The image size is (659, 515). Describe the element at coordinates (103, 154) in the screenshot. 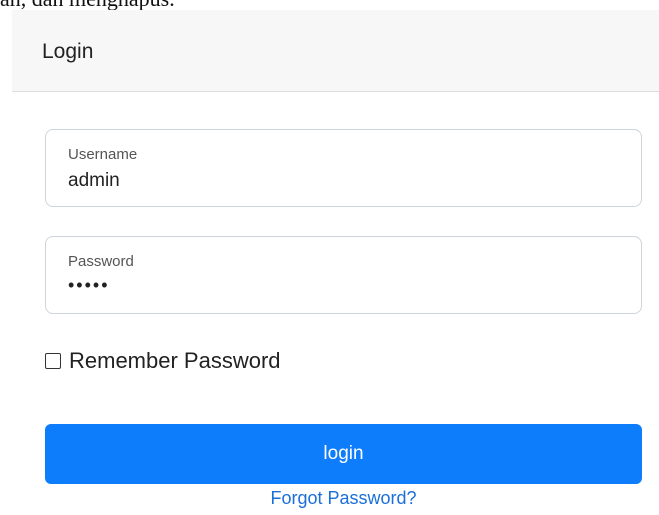

I see `username-label: Username` at that location.